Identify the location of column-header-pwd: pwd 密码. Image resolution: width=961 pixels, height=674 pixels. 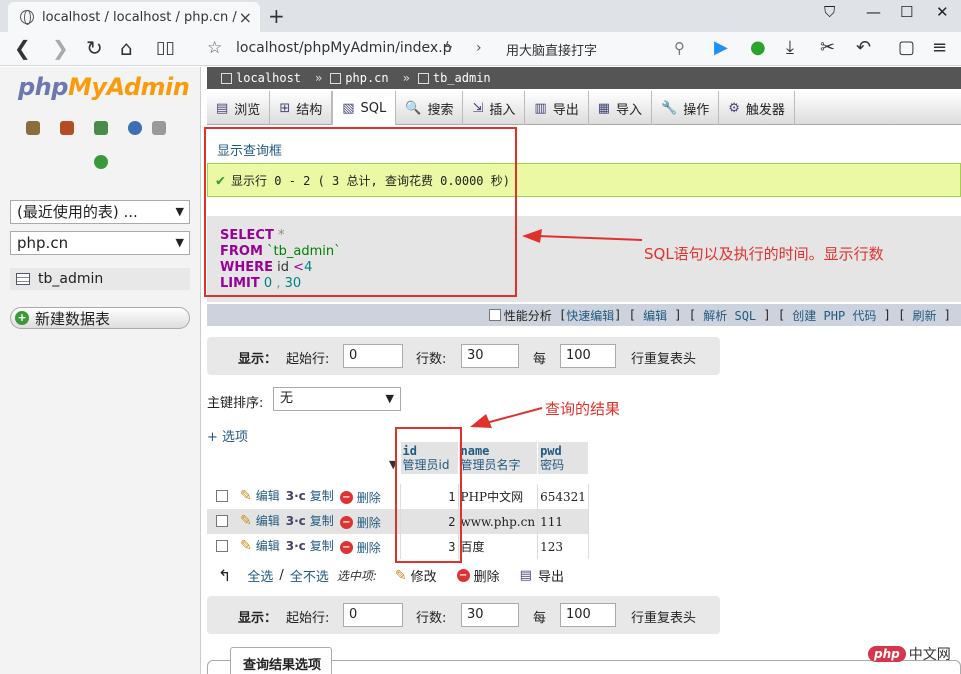
(563, 458).